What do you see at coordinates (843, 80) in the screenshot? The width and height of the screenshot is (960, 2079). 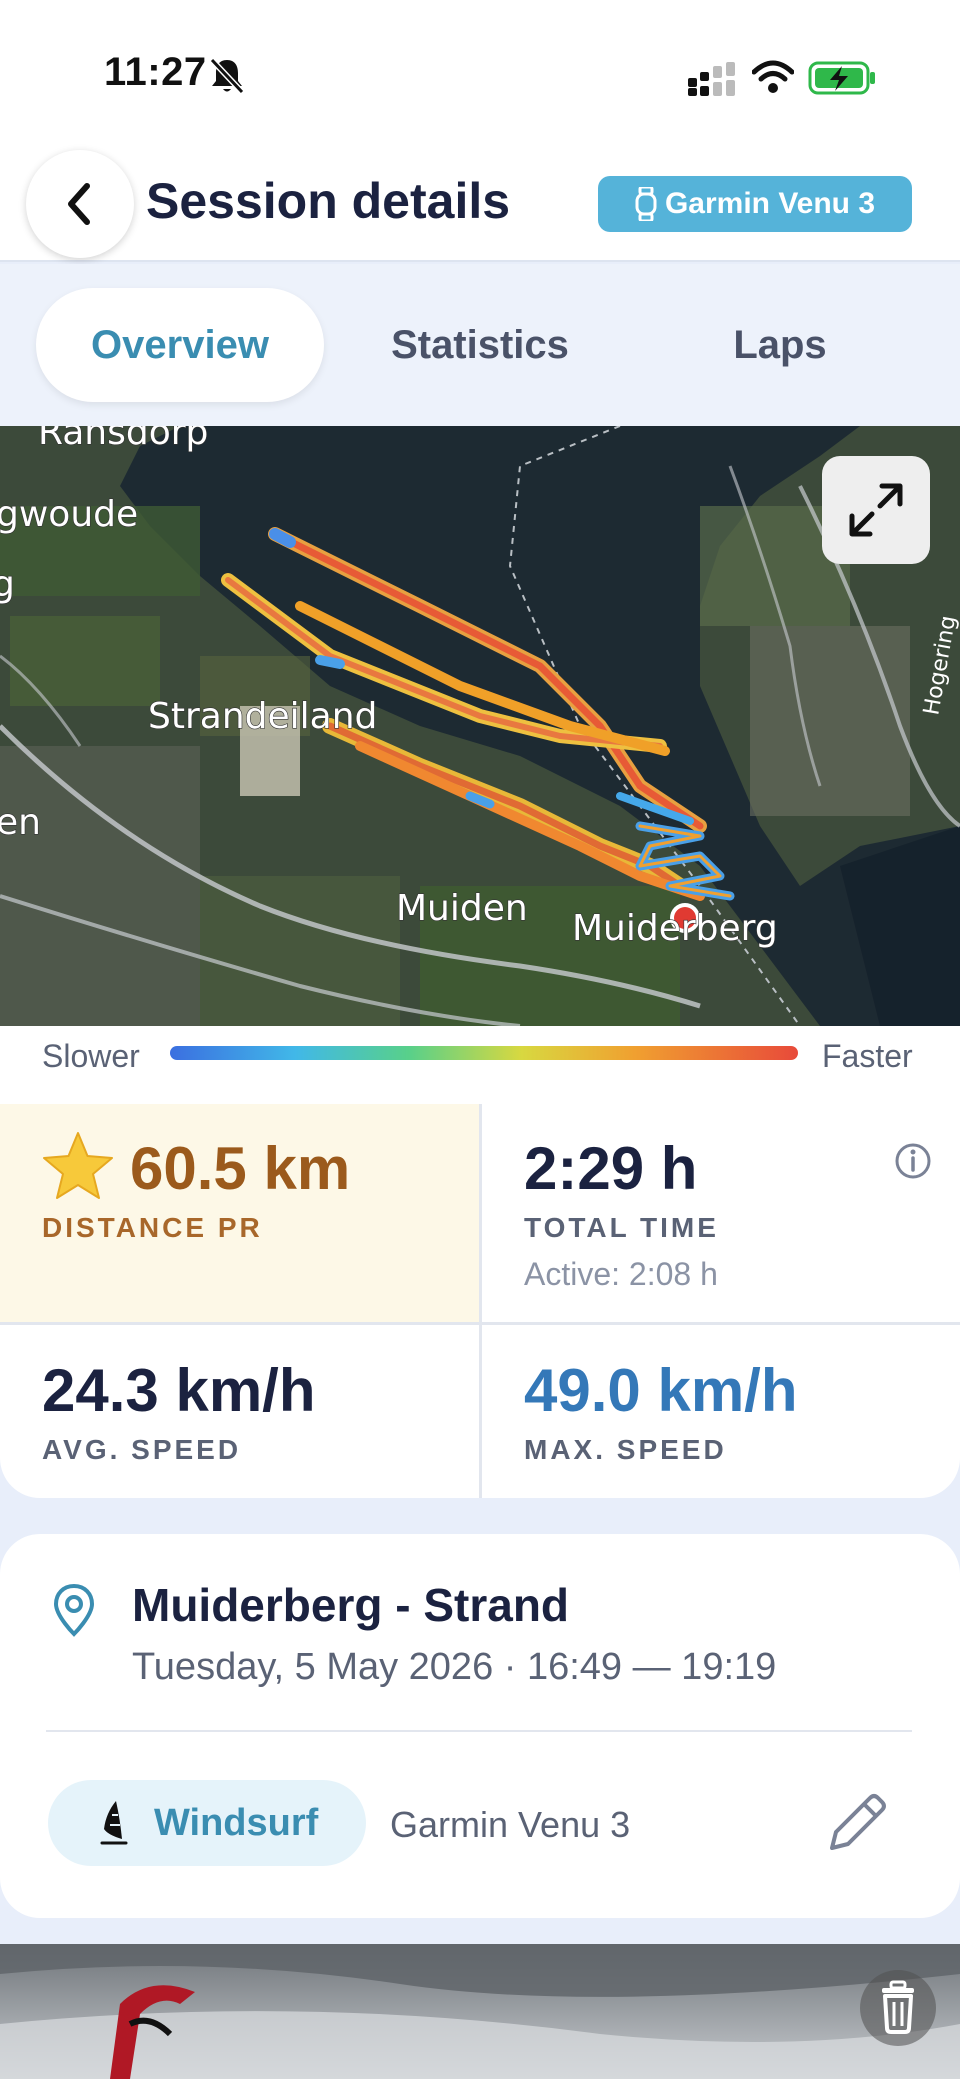 I see `battery-charging-icon` at bounding box center [843, 80].